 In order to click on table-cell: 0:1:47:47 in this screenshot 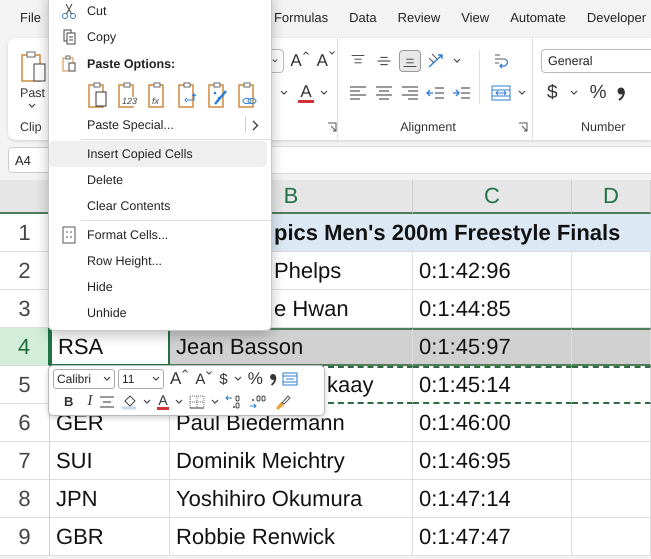, I will do `click(492, 537)`.